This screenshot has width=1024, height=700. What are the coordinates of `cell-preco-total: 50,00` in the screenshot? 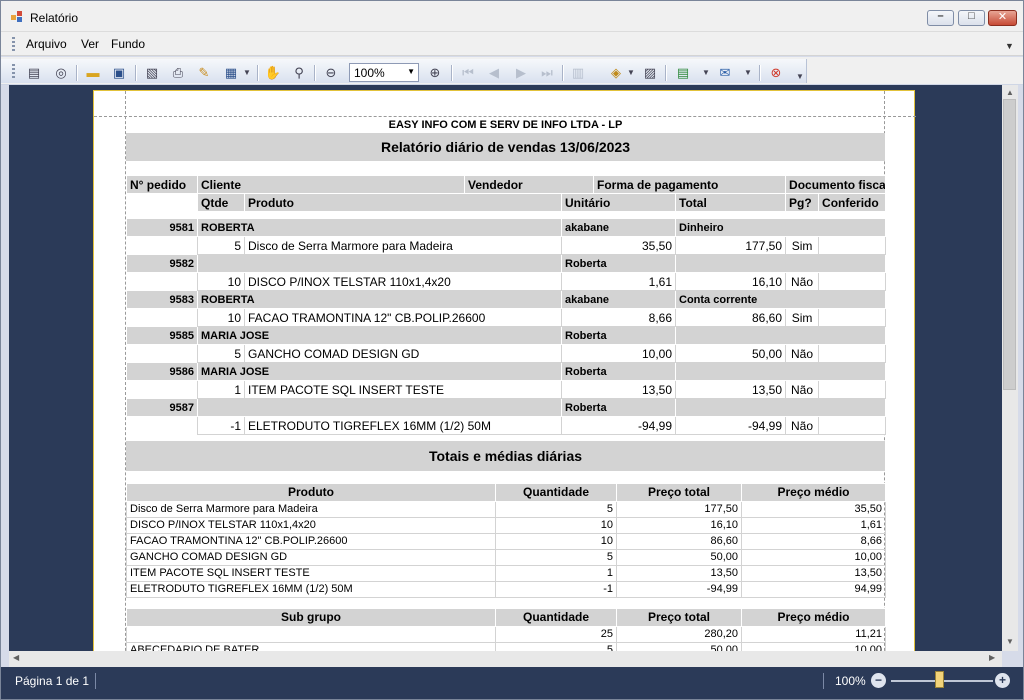 It's located at (679, 557).